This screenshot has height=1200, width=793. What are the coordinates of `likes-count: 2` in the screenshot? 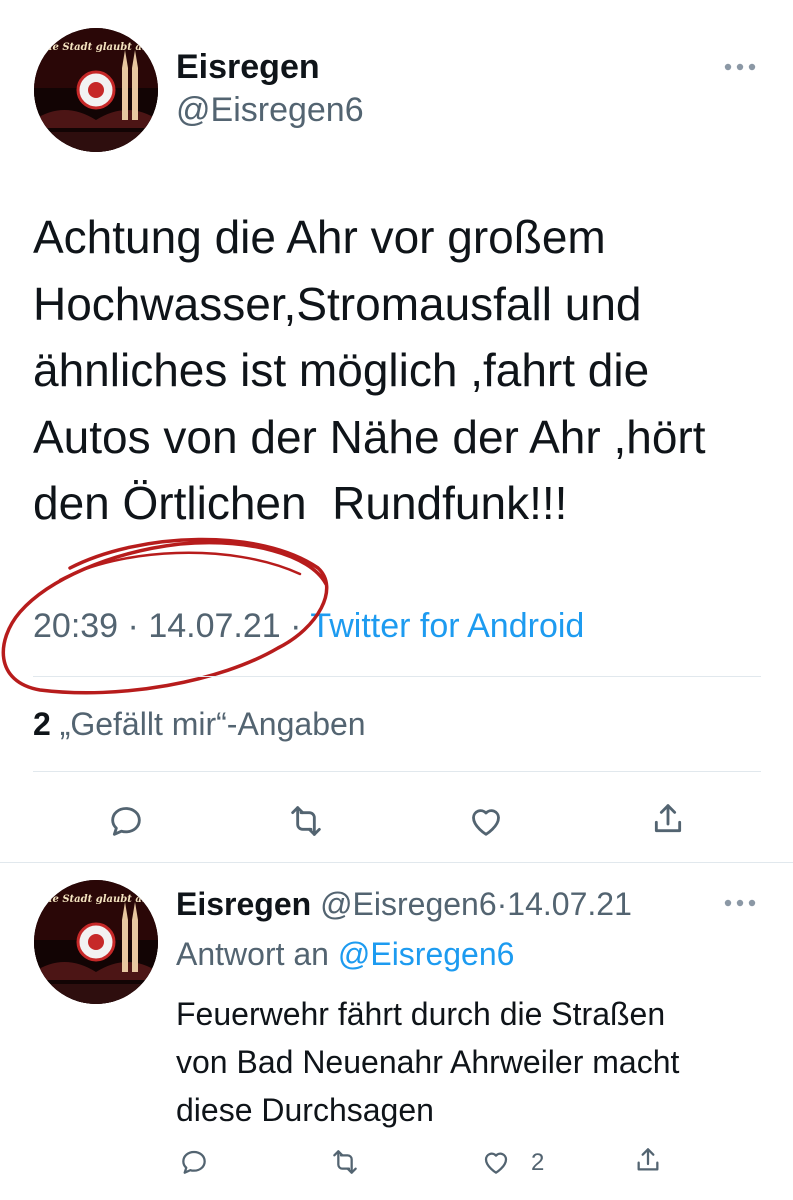 It's located at (42, 724).